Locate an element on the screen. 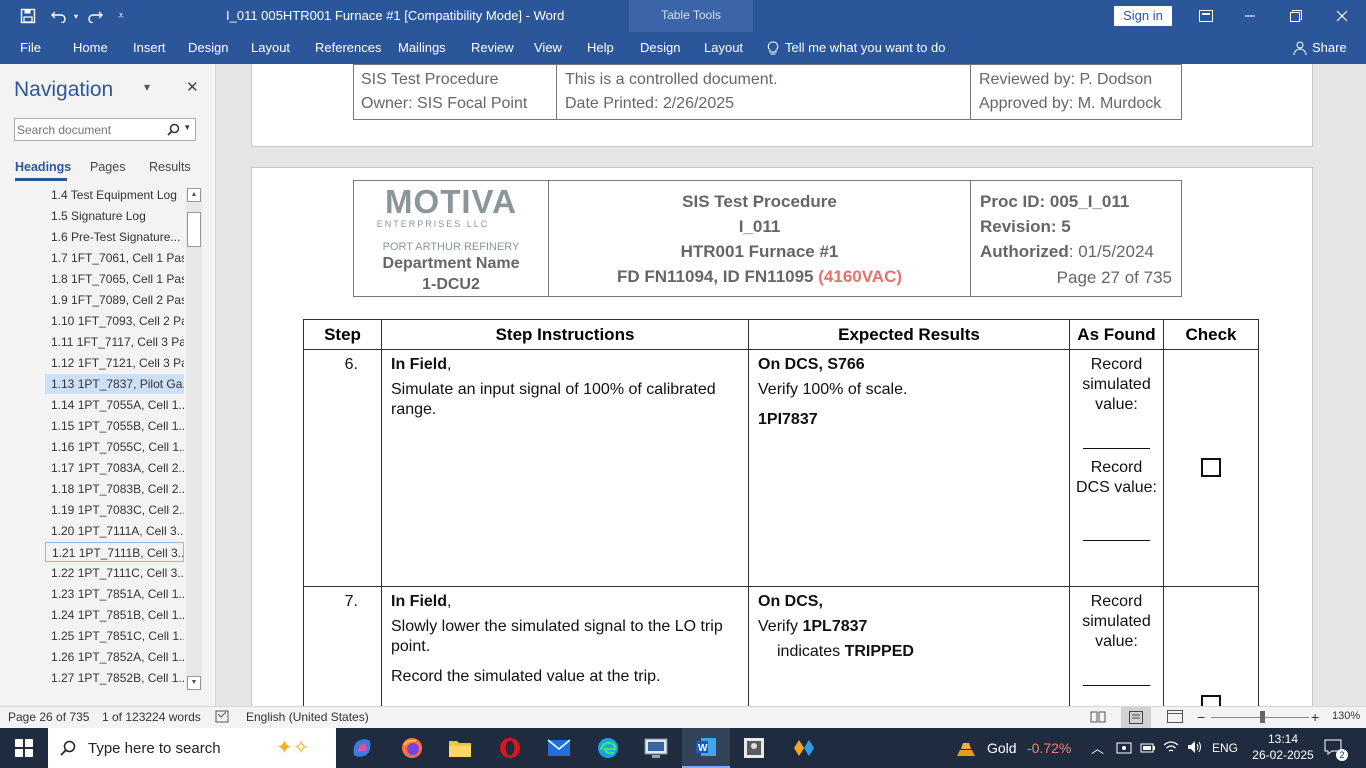 The image size is (1366, 768). dcs-value-line is located at coordinates (1116, 540).